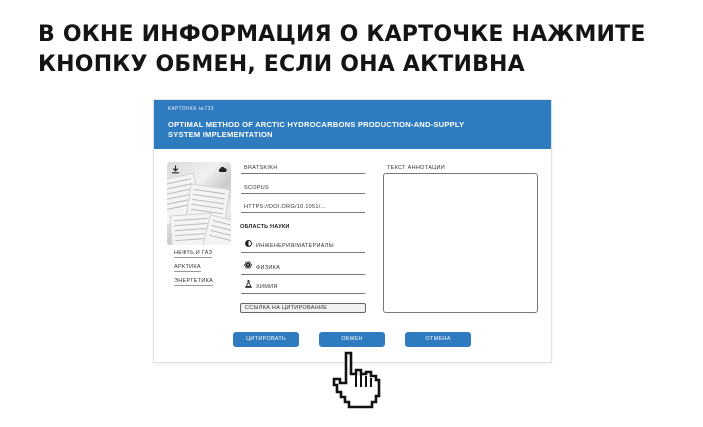 This screenshot has height=427, width=703. What do you see at coordinates (303, 268) in the screenshot?
I see `science-area-item: ФИЗИКА` at bounding box center [303, 268].